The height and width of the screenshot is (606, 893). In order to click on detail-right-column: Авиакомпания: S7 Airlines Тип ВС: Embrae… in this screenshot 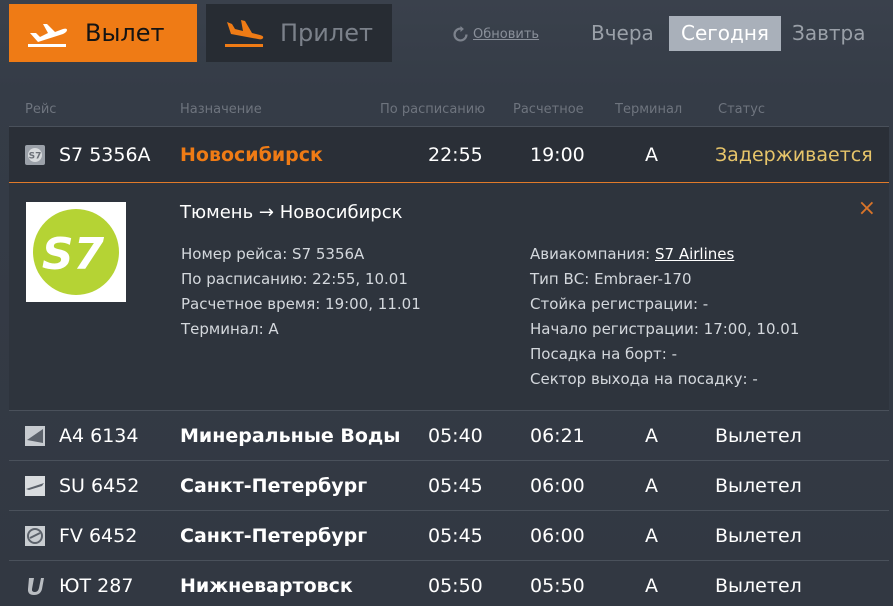, I will do `click(664, 317)`.